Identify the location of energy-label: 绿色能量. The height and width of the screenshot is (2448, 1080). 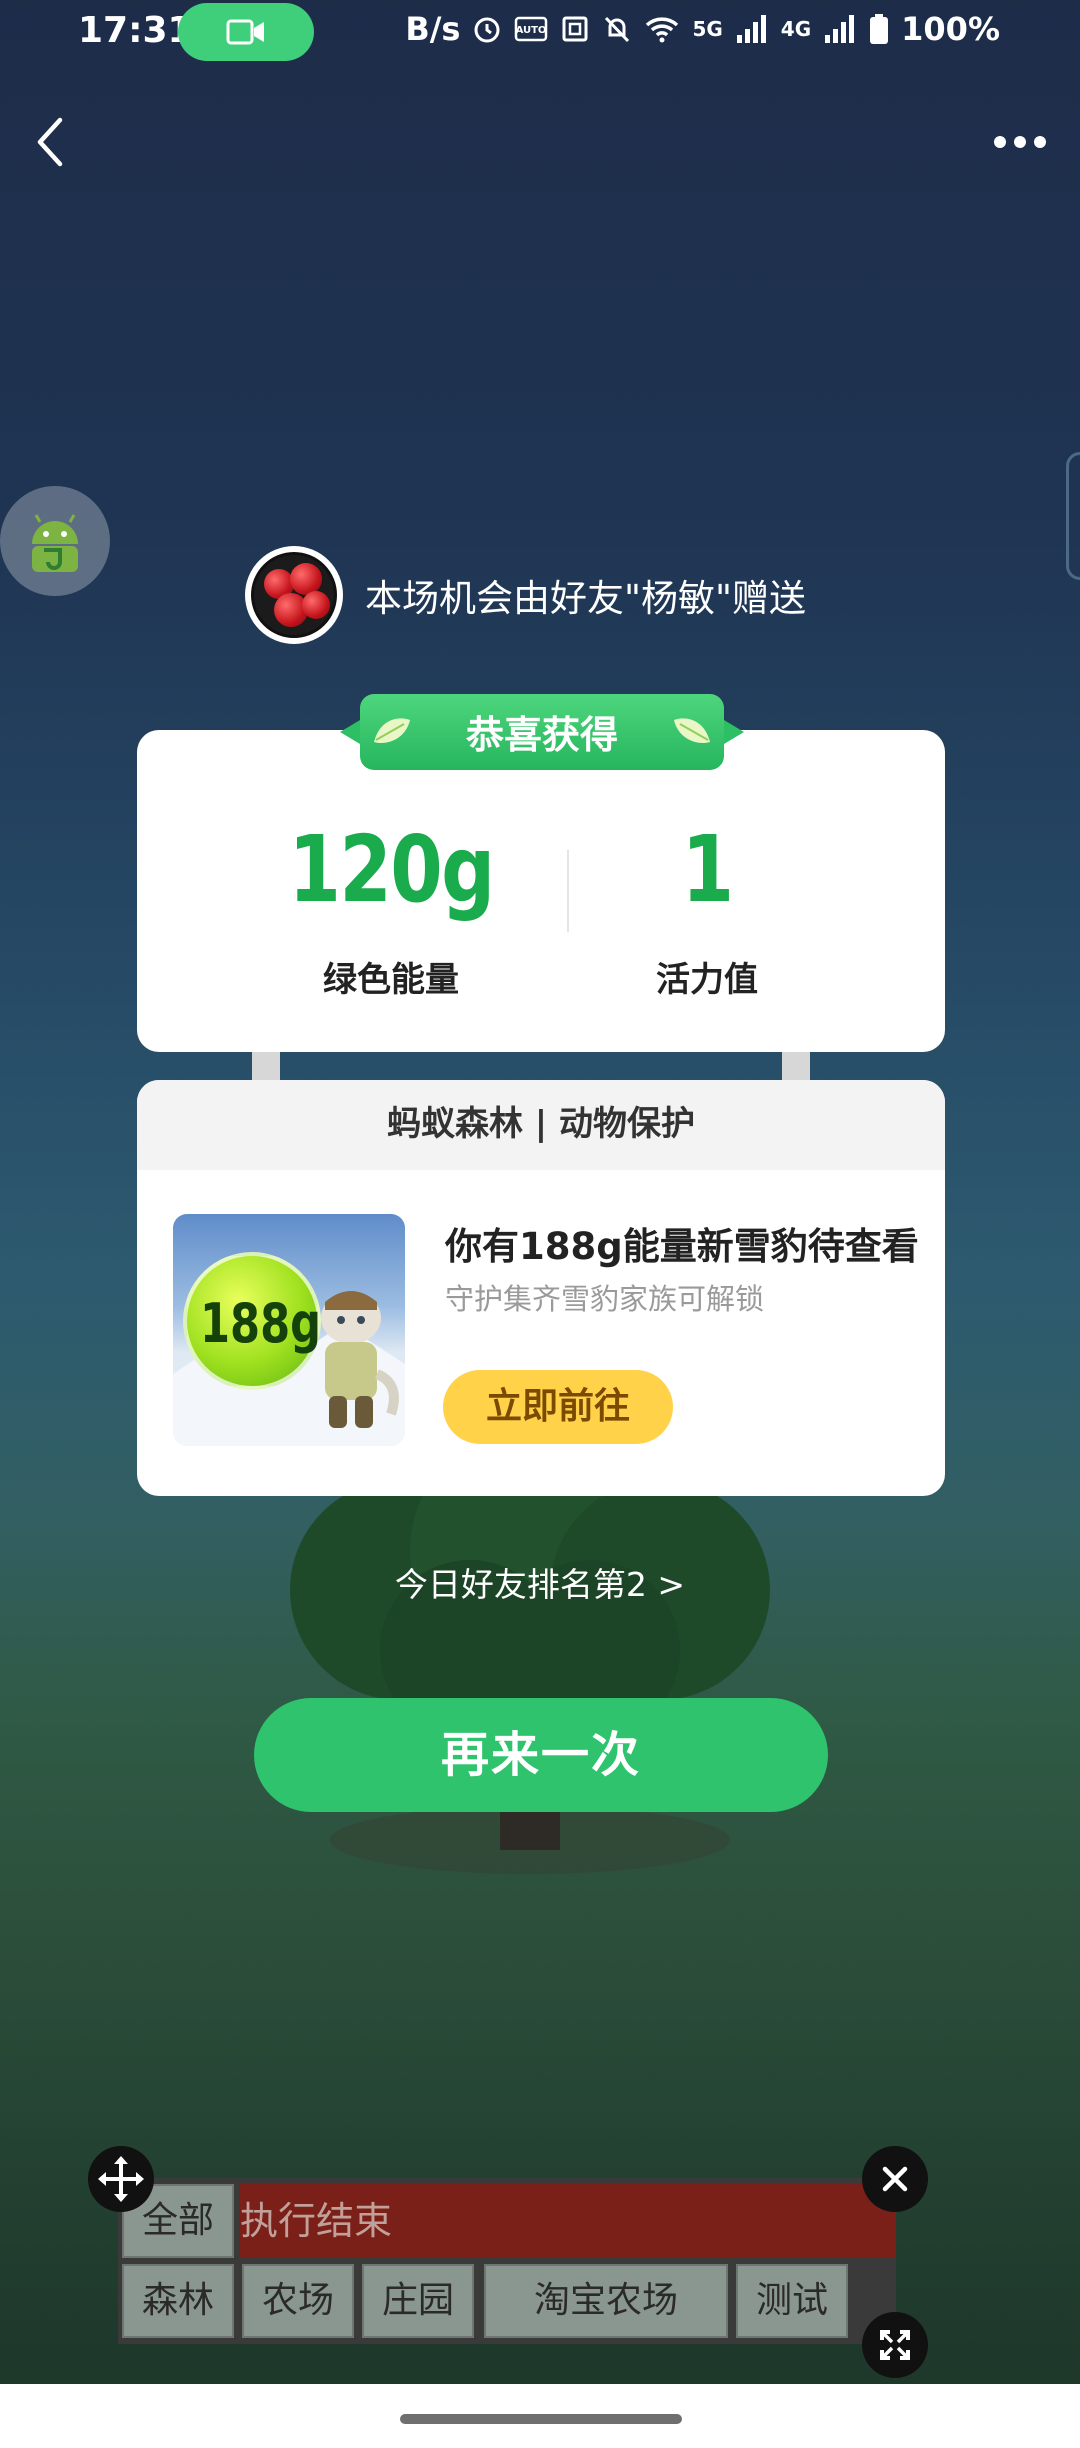
(391, 980).